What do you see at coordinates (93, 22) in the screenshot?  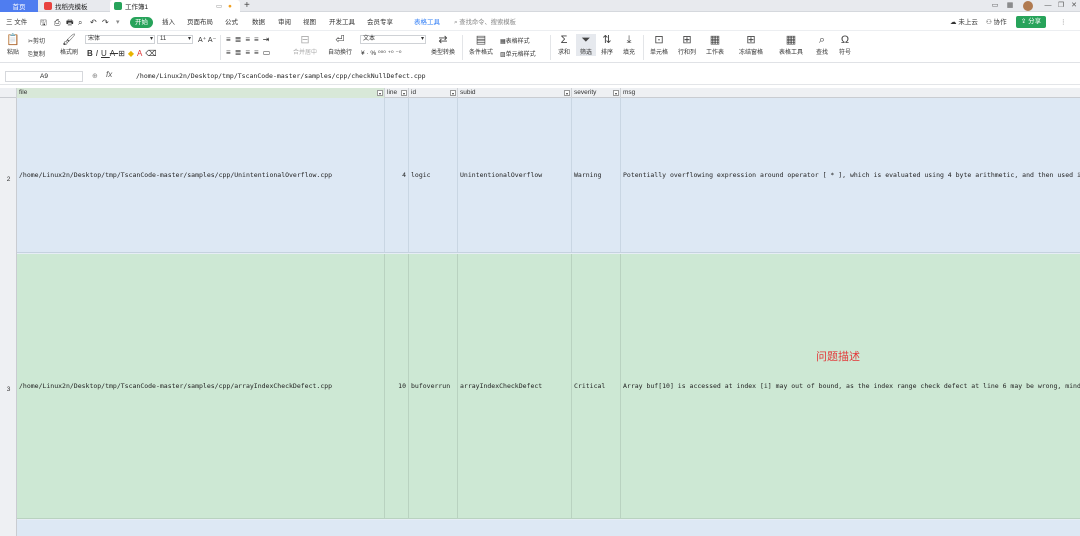 I see `undo-icon: ↶` at bounding box center [93, 22].